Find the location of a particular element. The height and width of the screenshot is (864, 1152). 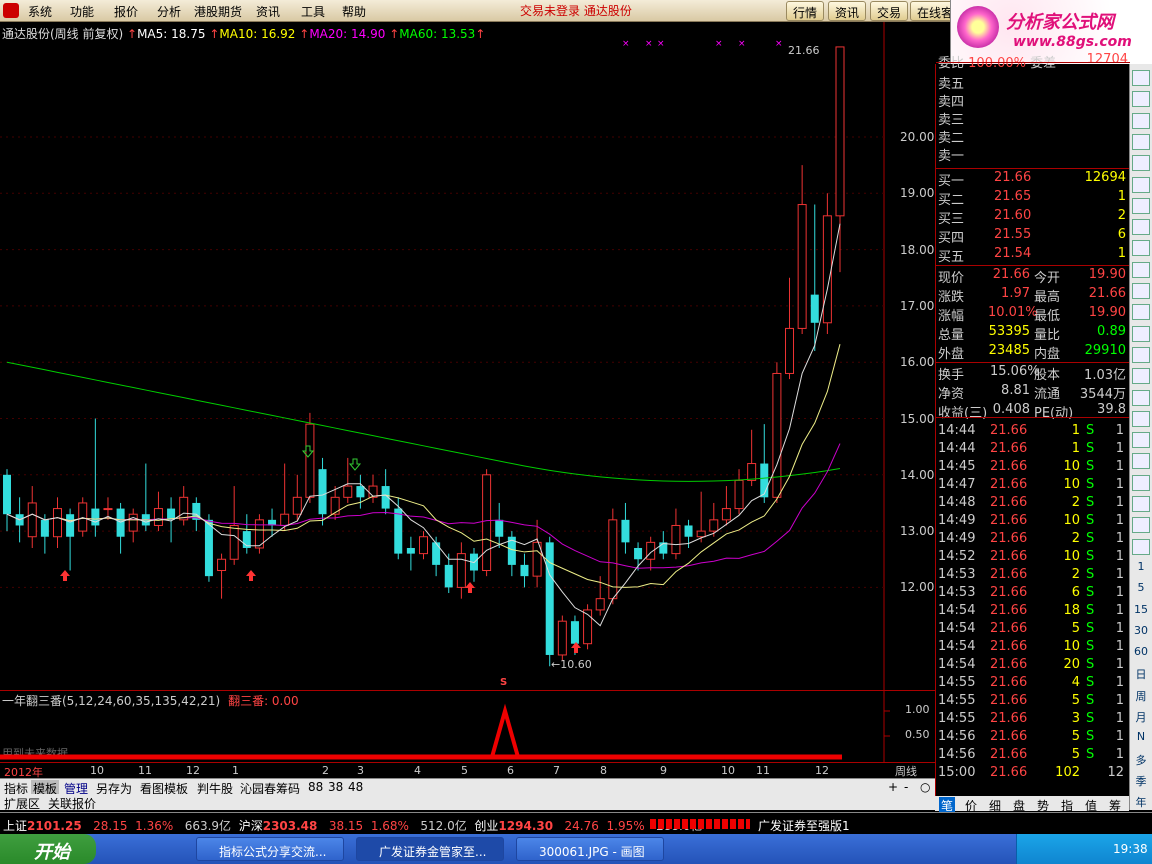

period-button: 15 is located at coordinates (1141, 611).